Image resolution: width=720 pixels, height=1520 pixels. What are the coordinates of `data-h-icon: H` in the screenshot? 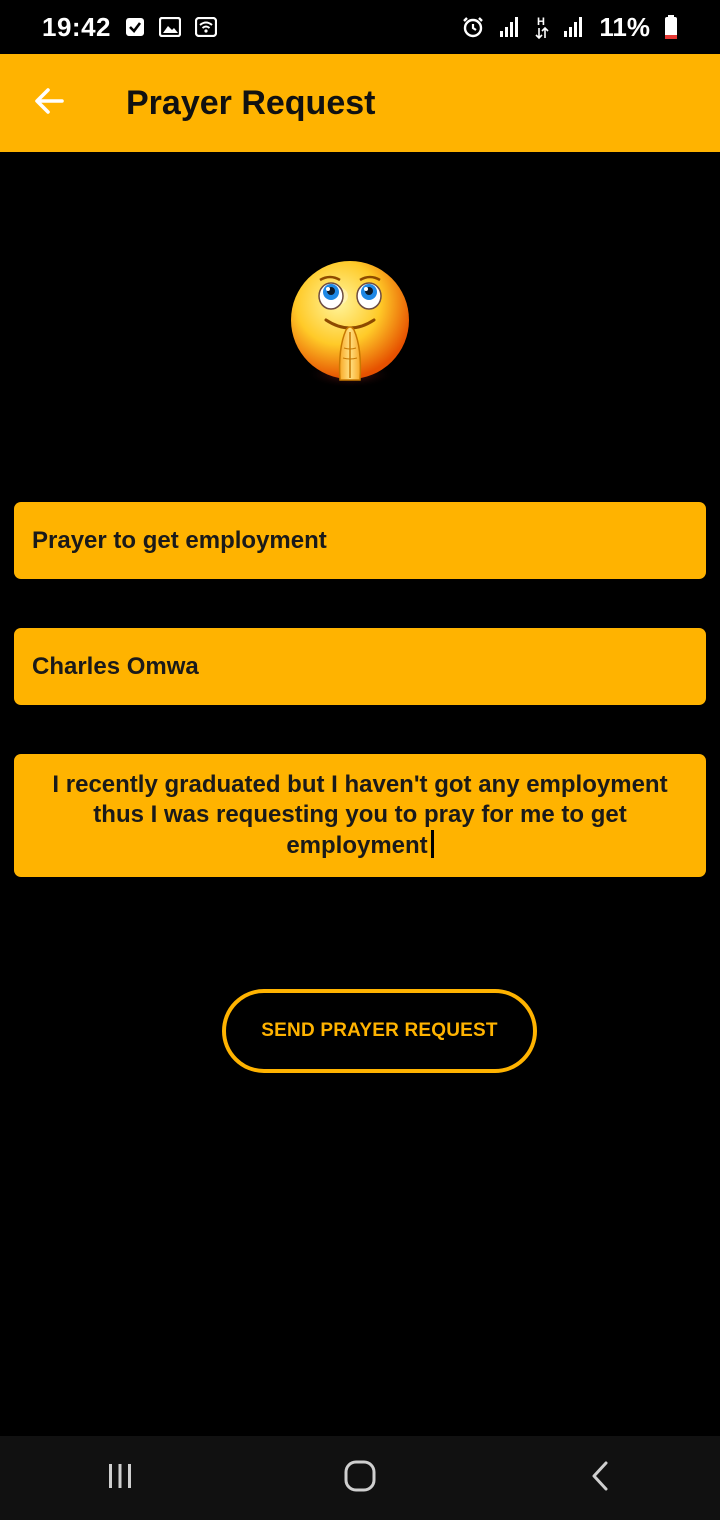 It's located at (542, 27).